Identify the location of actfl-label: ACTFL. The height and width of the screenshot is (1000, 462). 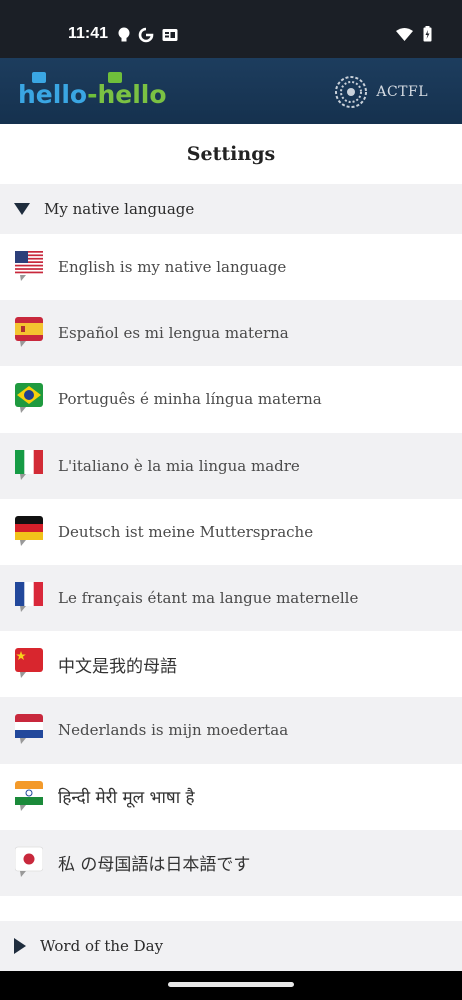
(402, 92).